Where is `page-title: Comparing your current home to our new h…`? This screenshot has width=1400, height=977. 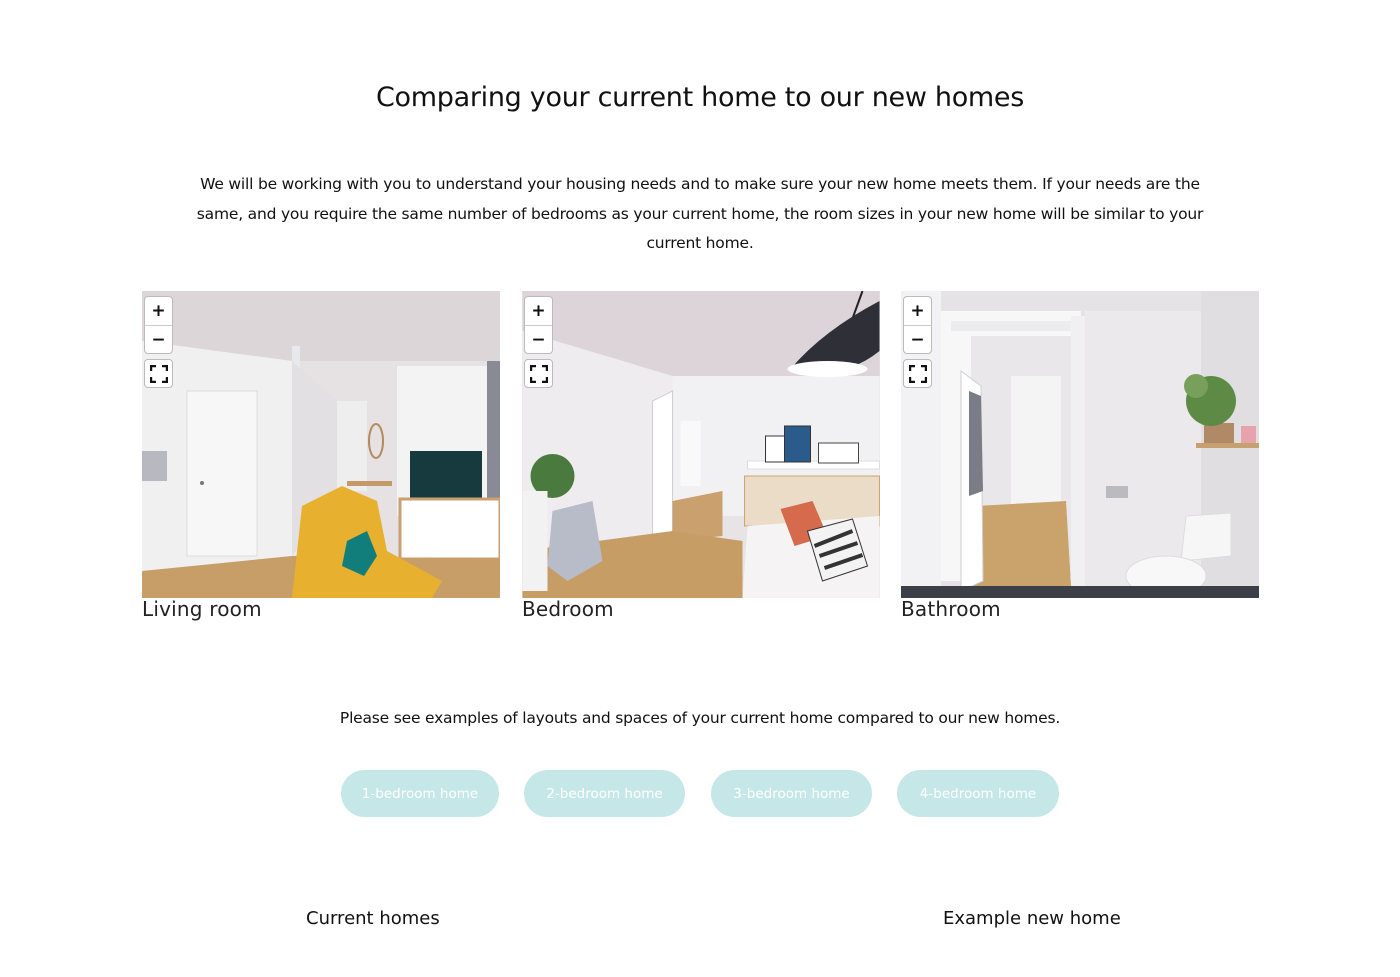
page-title: Comparing your current home to our new h… is located at coordinates (700, 97).